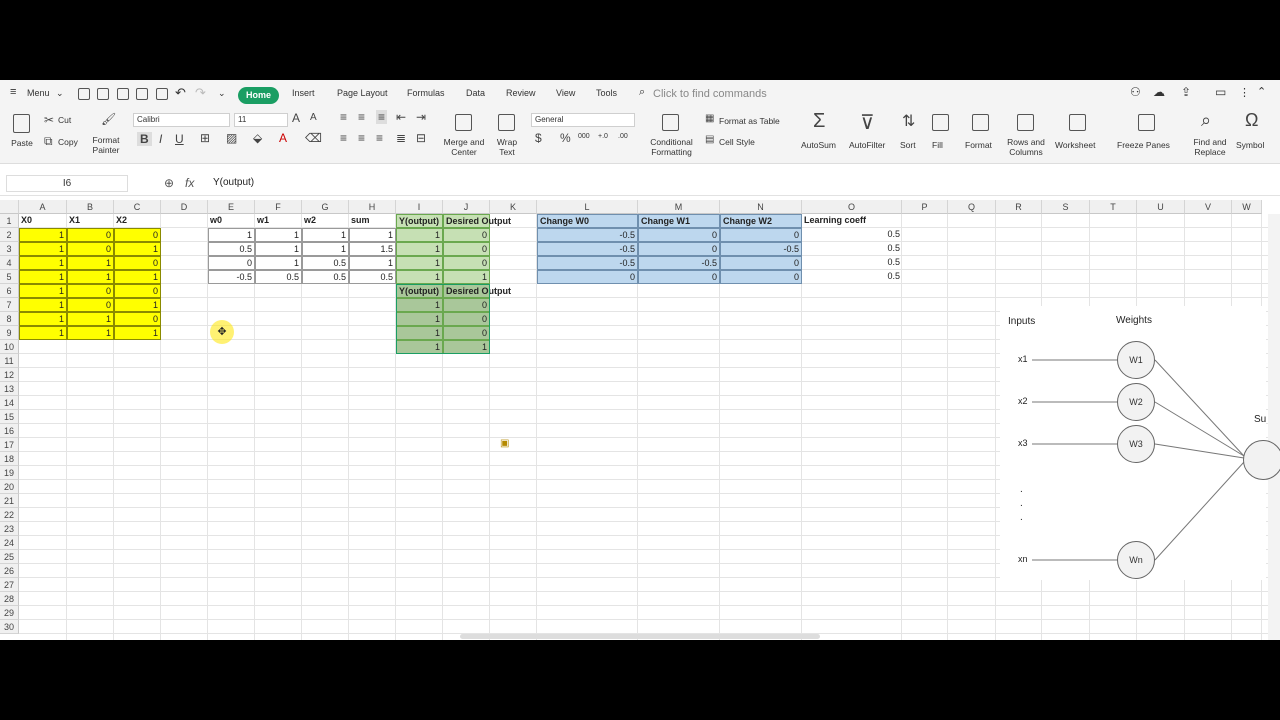 This screenshot has height=720, width=1280. What do you see at coordinates (278, 207) in the screenshot?
I see `column-header: F` at bounding box center [278, 207].